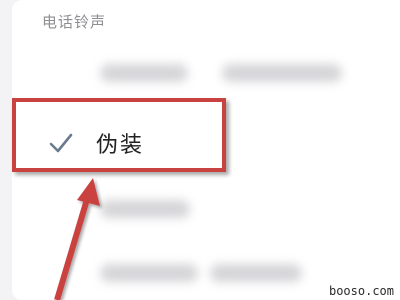  What do you see at coordinates (74, 22) in the screenshot?
I see `section-title: 电话铃声` at bounding box center [74, 22].